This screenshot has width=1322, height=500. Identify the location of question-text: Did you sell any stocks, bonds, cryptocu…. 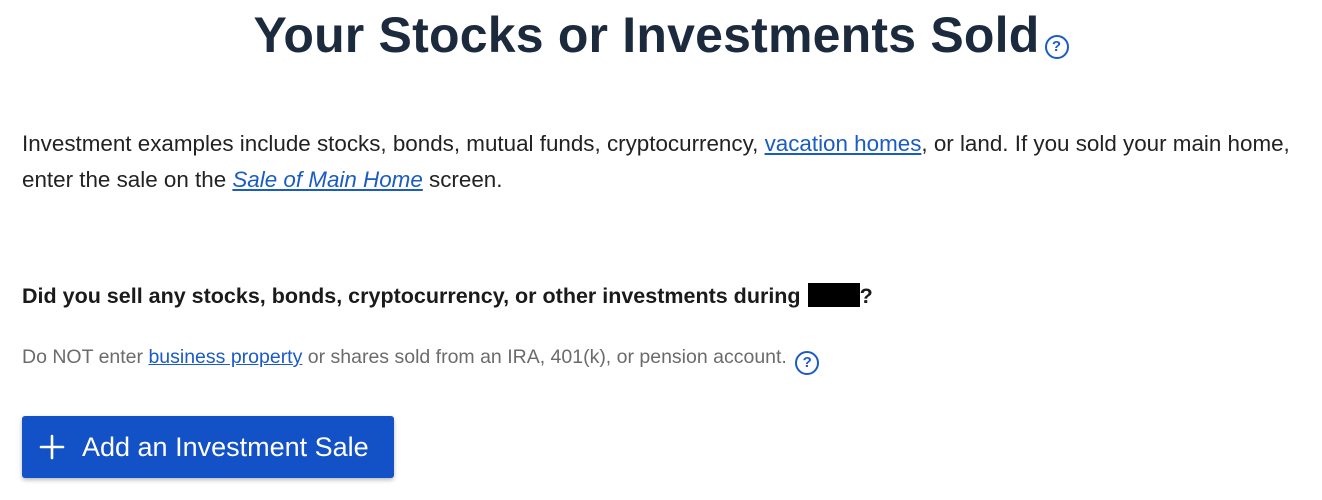
(411, 296).